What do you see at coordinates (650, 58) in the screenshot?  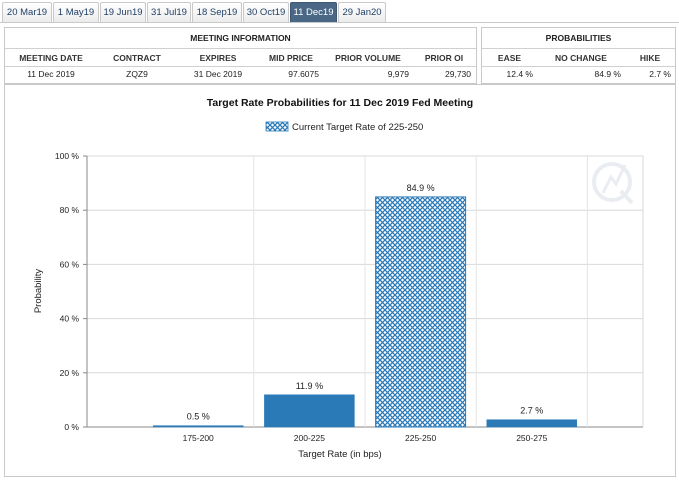 I see `header-hike: HIKE` at bounding box center [650, 58].